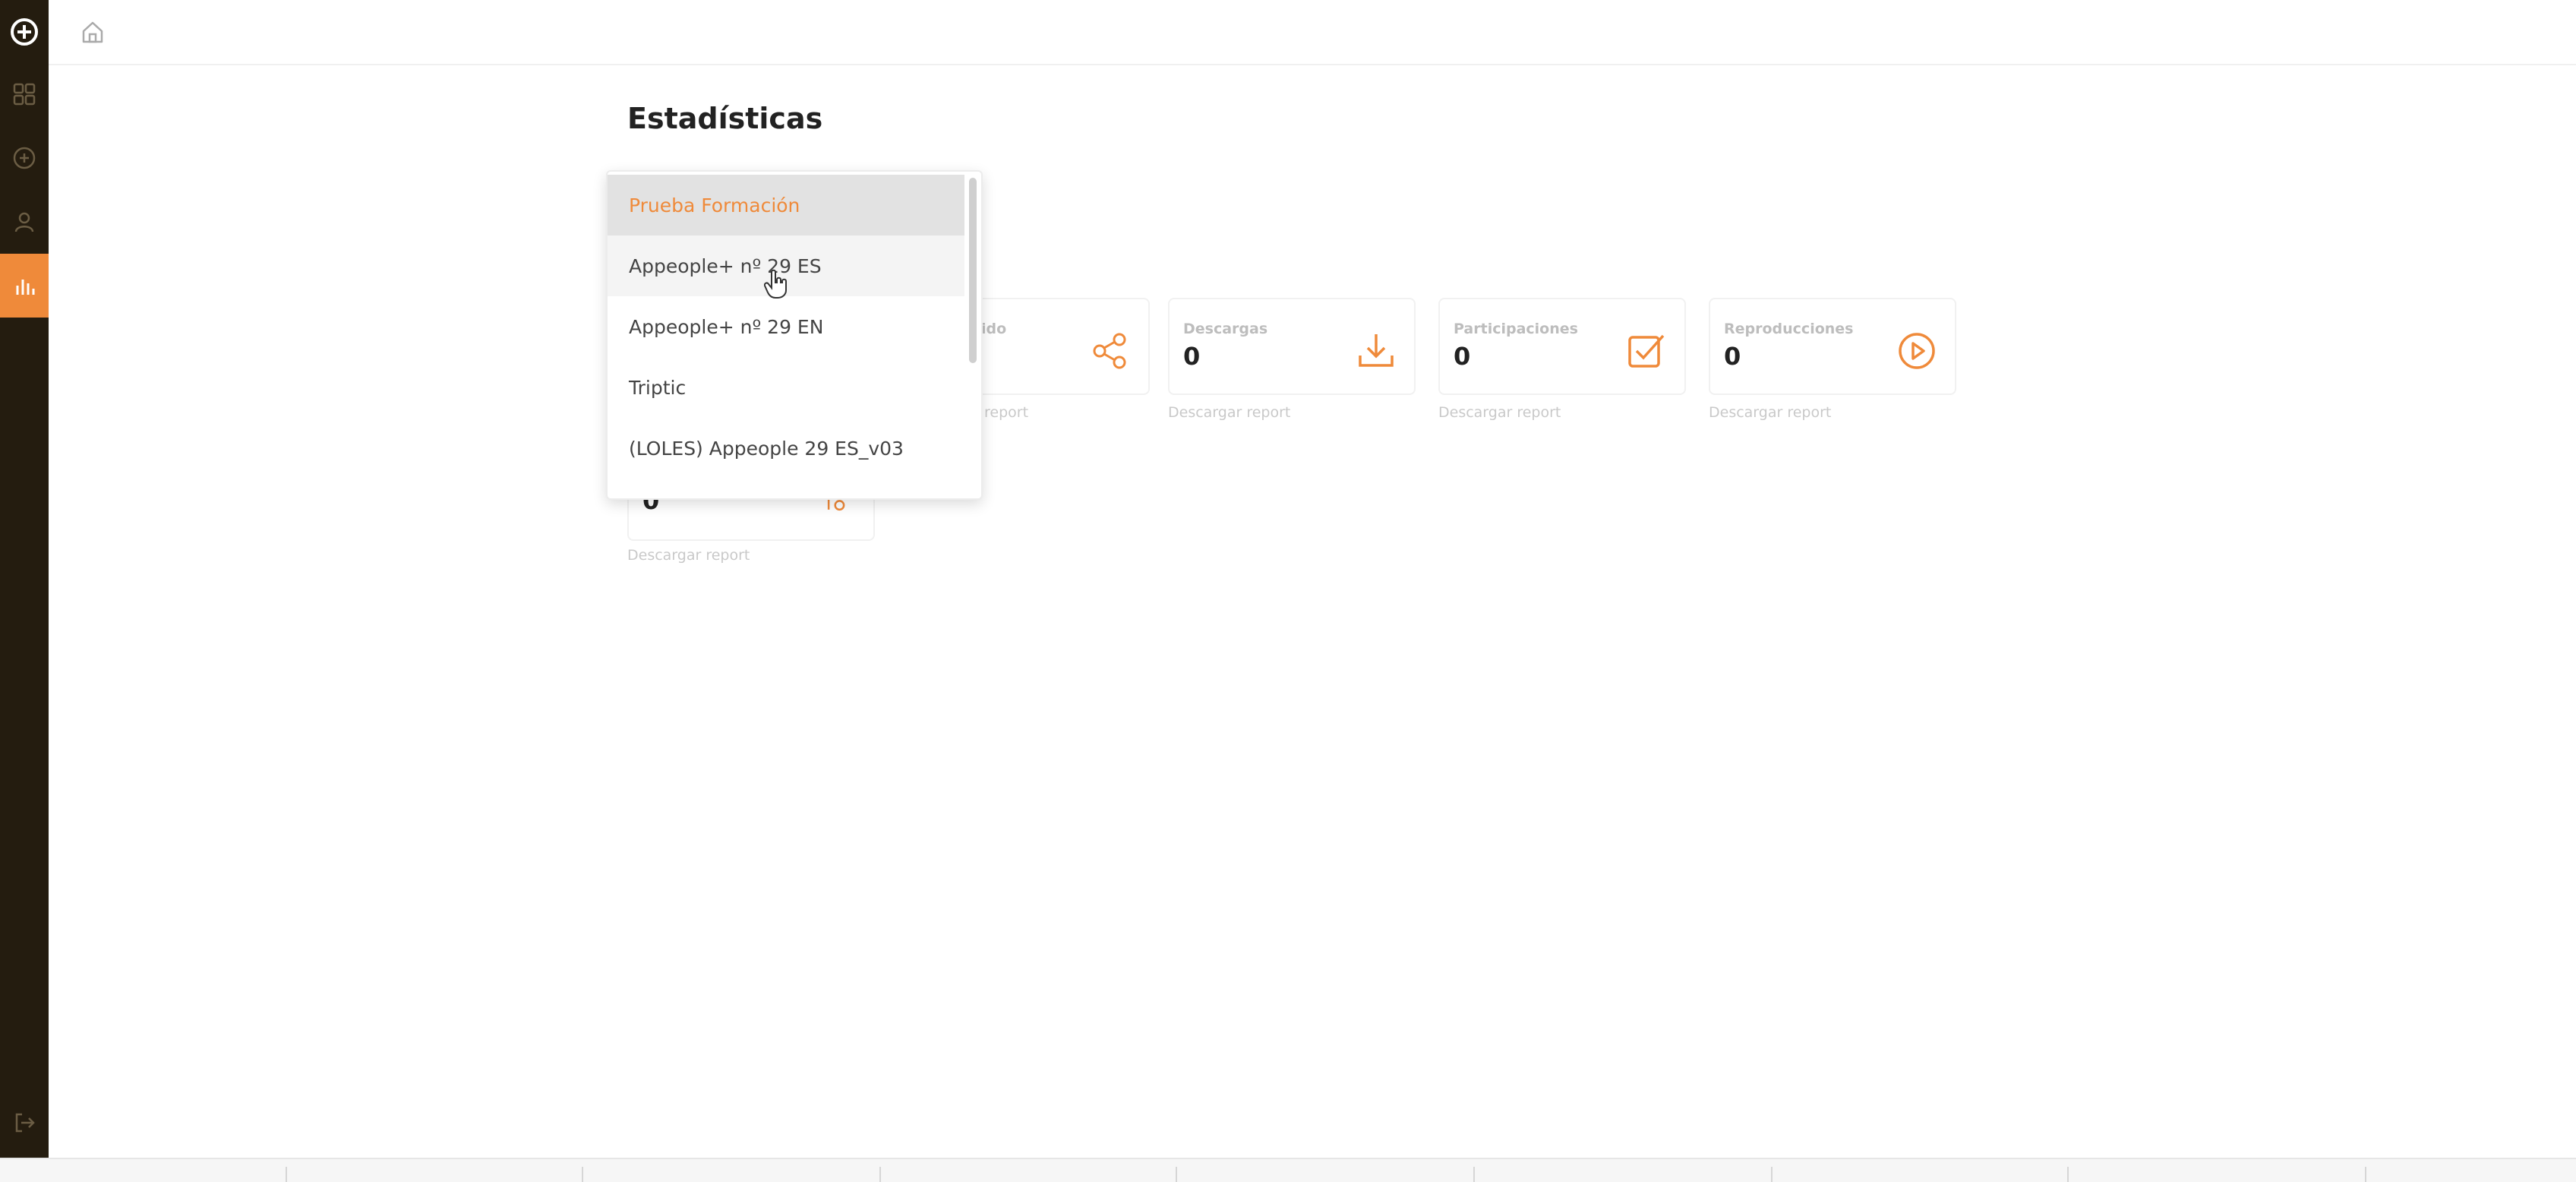 The width and height of the screenshot is (2576, 1182). Describe the element at coordinates (1292, 346) in the screenshot. I see `stat-card-downloads: Descargas 0` at that location.